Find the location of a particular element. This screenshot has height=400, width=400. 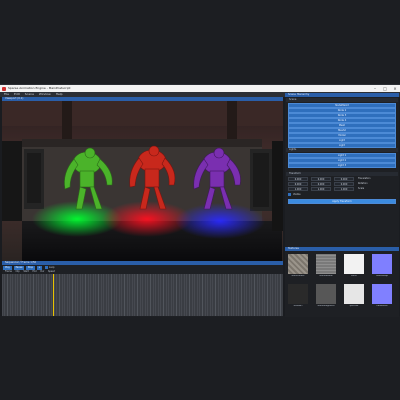

stop-button: Stop is located at coordinates (30, 267).